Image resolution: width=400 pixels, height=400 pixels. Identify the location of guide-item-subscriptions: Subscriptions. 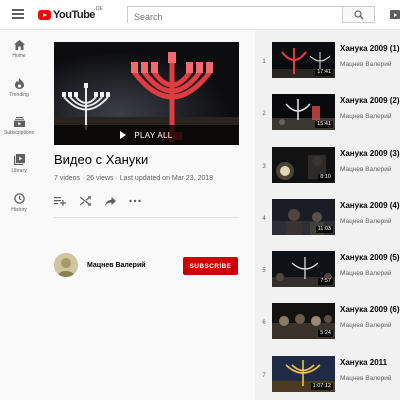
(19, 136).